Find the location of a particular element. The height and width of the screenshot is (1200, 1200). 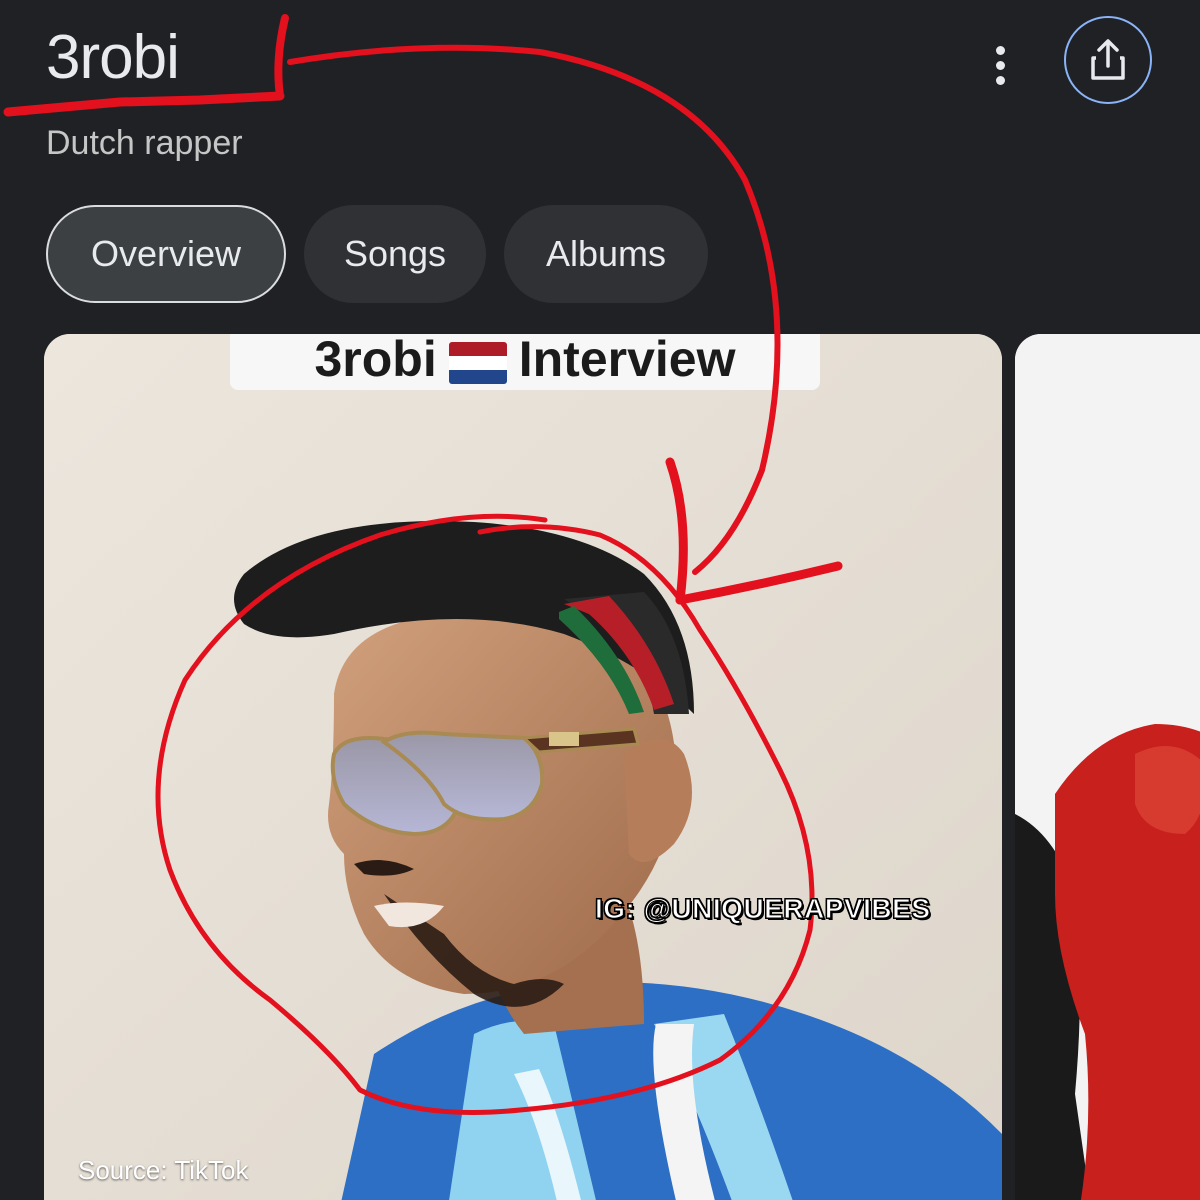

tab-bar: Overview Songs Albums is located at coordinates (377, 254).